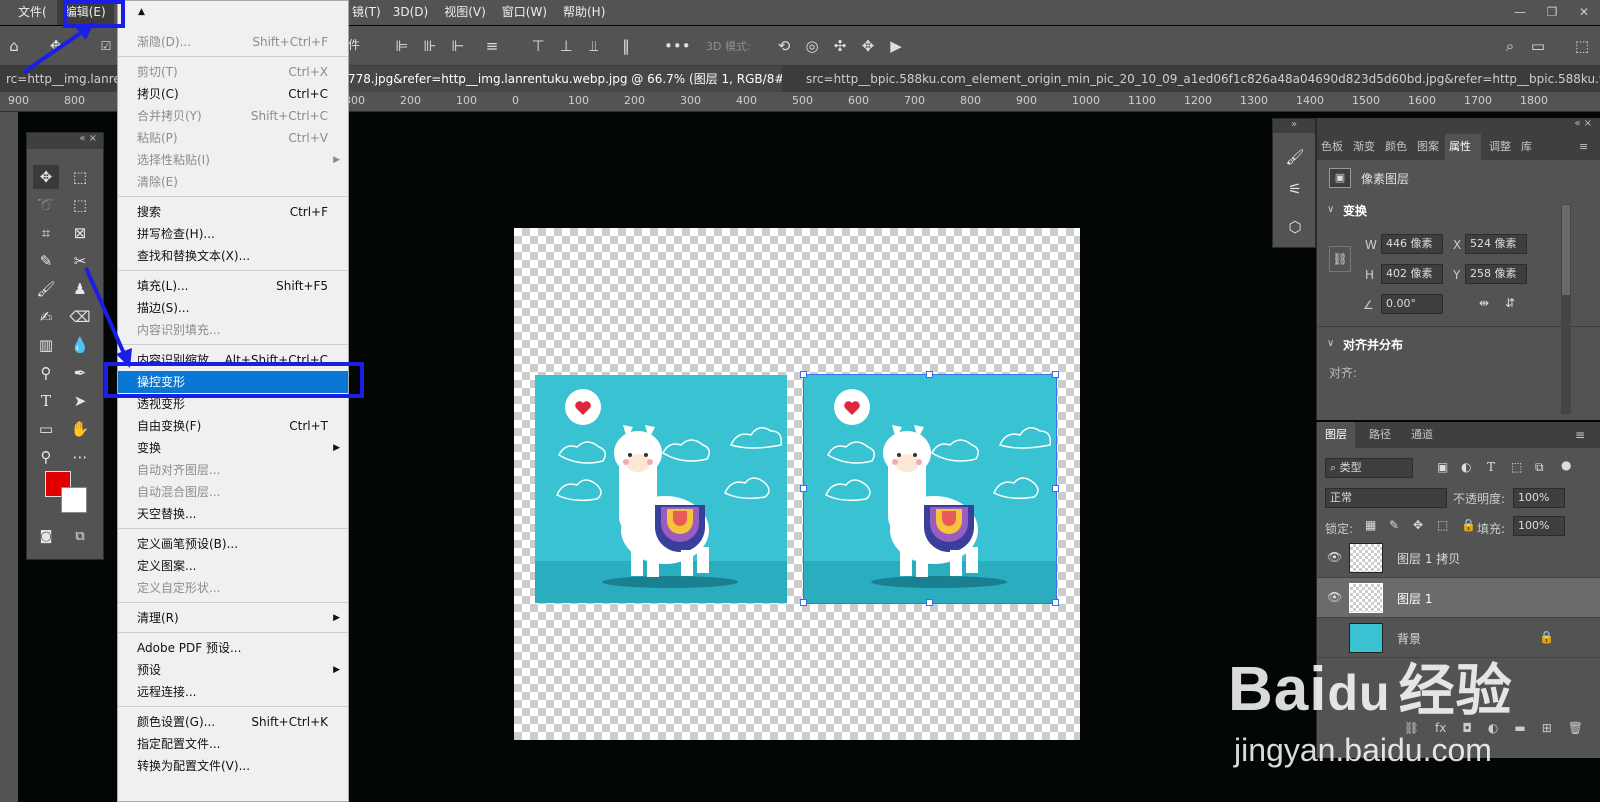 This screenshot has width=1600, height=802. I want to click on align-bottom-icon: ⫫, so click(594, 46).